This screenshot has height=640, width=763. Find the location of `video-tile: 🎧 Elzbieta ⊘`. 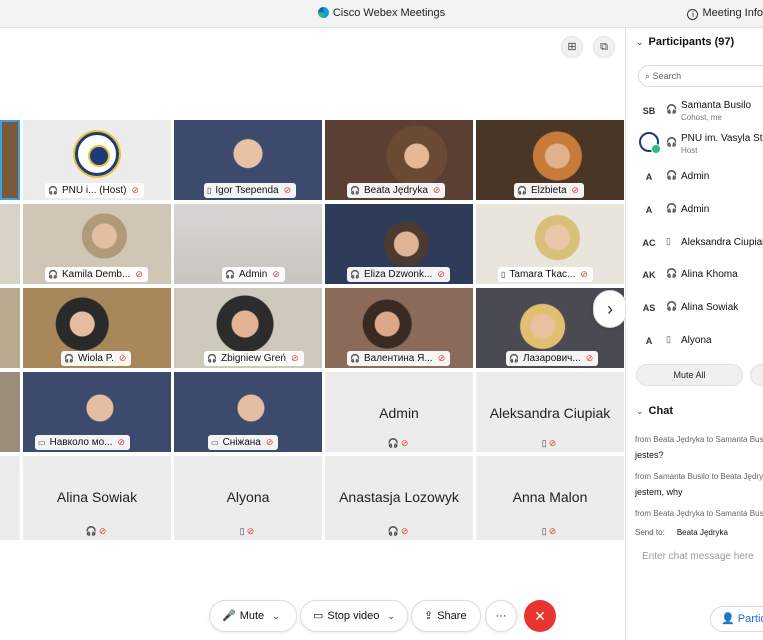

video-tile: 🎧 Elzbieta ⊘ is located at coordinates (550, 160).